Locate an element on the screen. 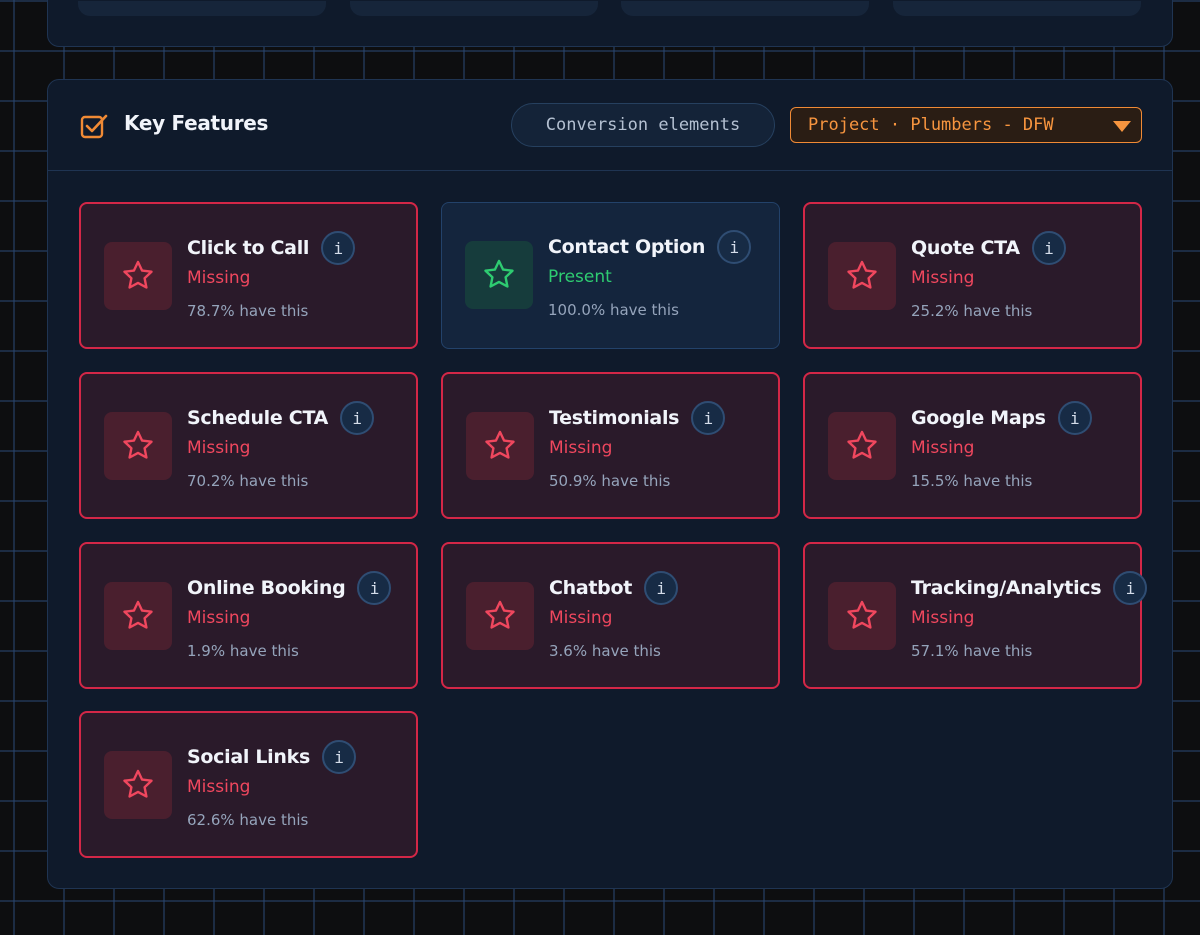 The width and height of the screenshot is (1200, 935). feature-adoption: 62.6% have this is located at coordinates (248, 820).